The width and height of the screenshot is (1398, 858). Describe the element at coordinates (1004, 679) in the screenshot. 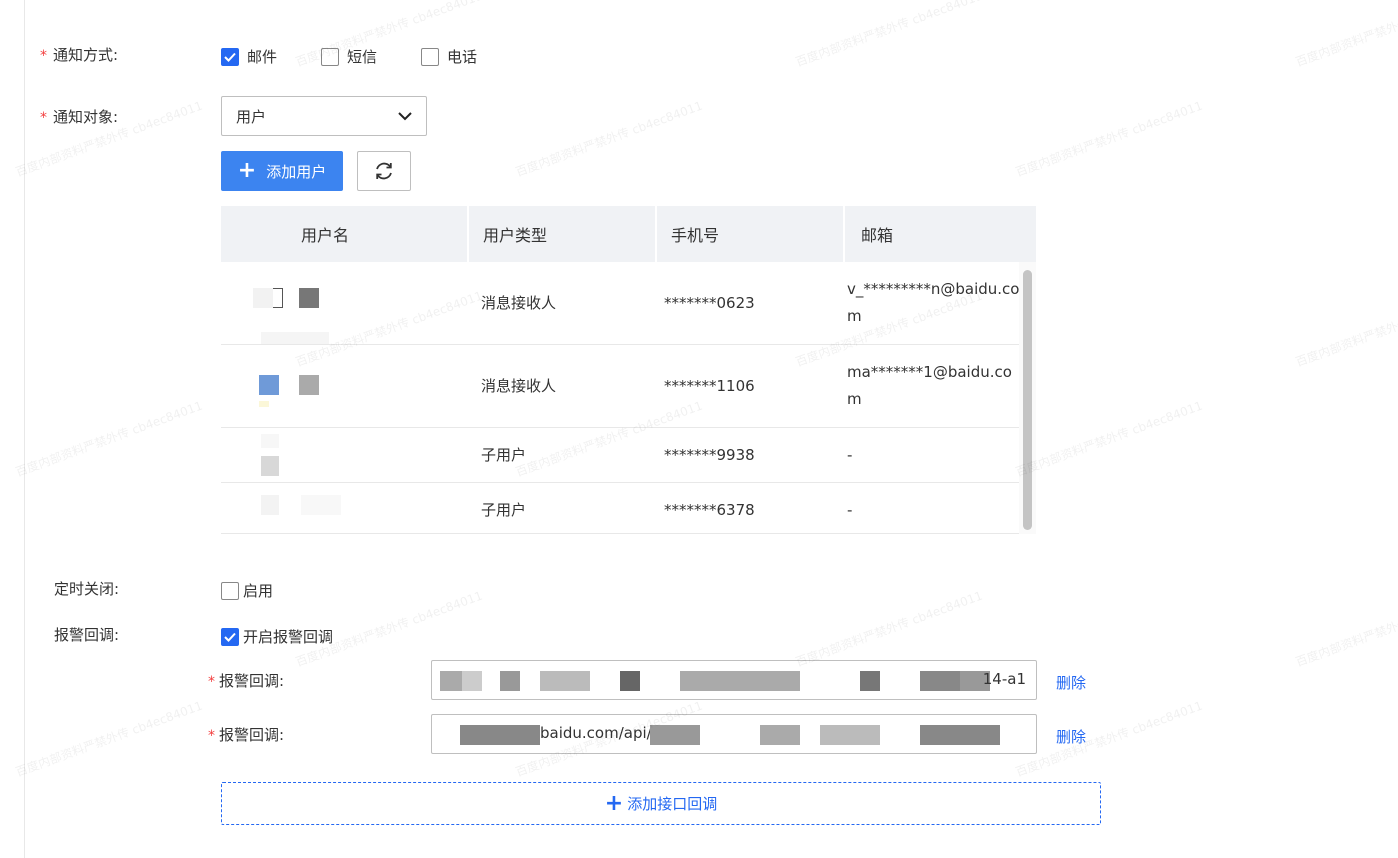

I see `callback-url-value: 14-a1` at that location.